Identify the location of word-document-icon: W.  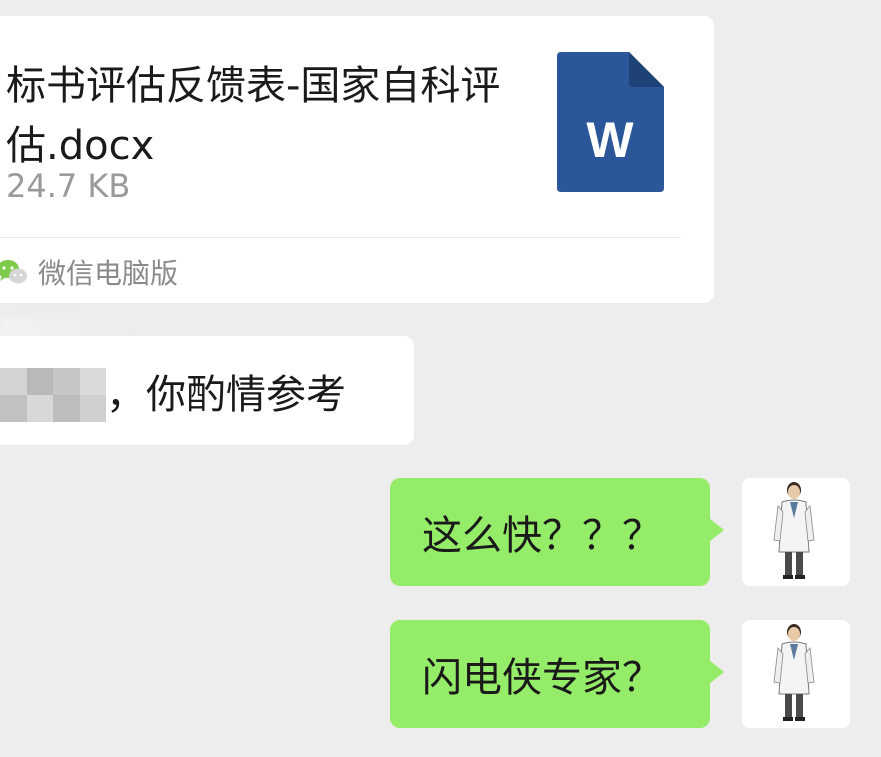
(610, 122).